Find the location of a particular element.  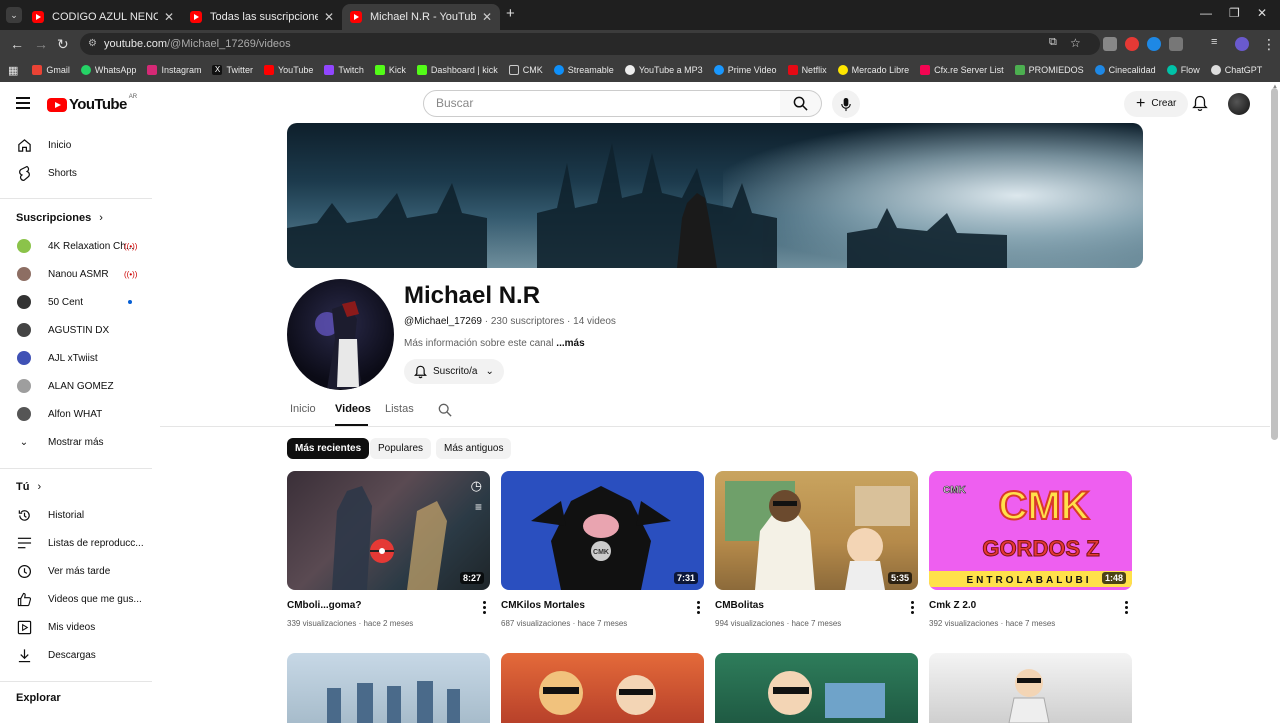

sidebar-item-inicio: Inicio is located at coordinates (75, 145).